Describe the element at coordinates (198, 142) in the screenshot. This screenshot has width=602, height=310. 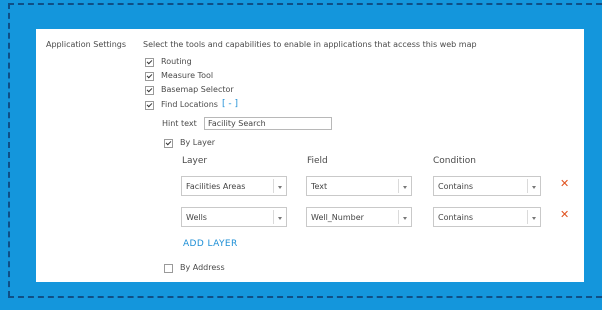
I see `by-layer-label: By Layer` at that location.